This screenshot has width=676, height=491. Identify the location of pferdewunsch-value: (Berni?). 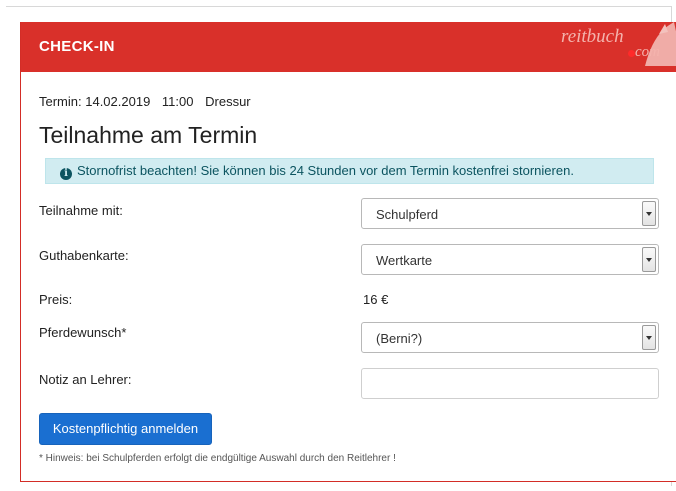
(399, 338).